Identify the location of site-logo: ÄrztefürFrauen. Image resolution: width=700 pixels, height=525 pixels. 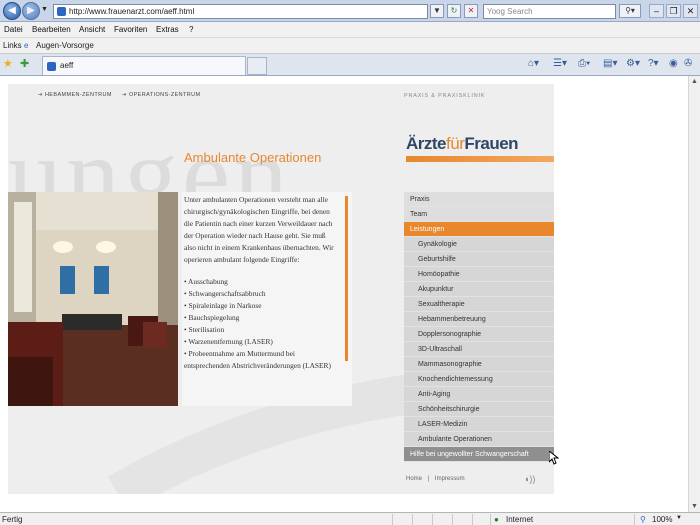
(480, 149).